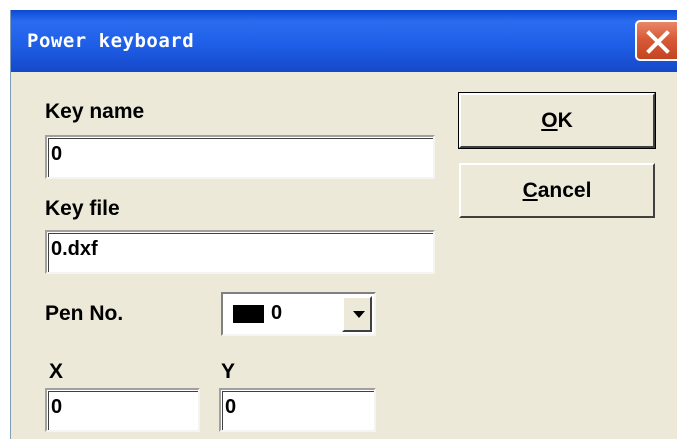 The height and width of the screenshot is (439, 677). What do you see at coordinates (57, 407) in the screenshot?
I see `x-value: 0` at bounding box center [57, 407].